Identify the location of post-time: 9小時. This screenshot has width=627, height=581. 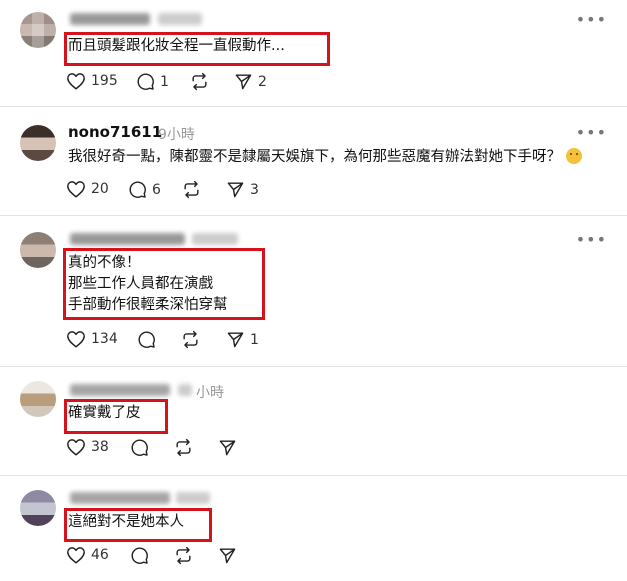
(176, 135).